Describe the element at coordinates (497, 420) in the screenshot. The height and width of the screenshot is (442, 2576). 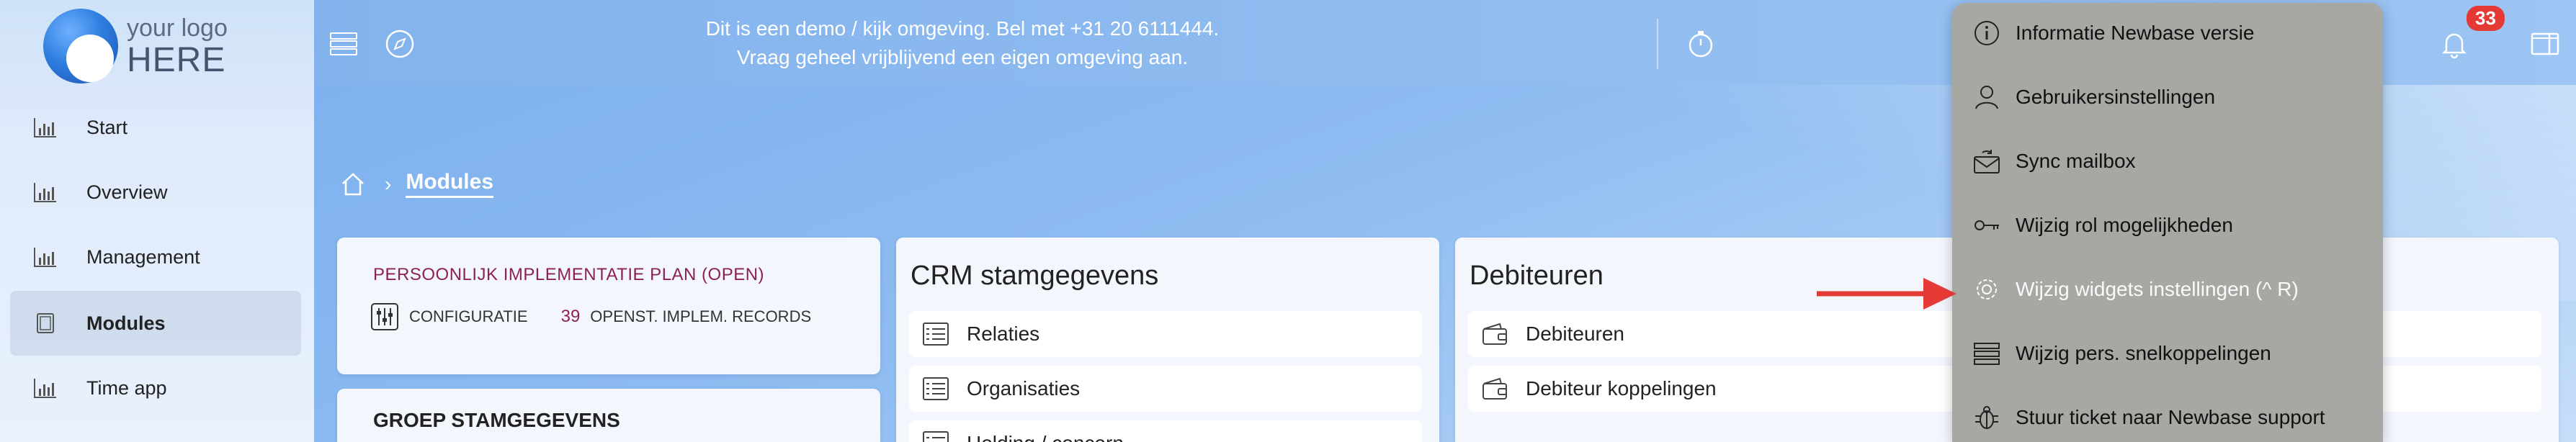
I see `card-title: GROEP STAMGEGEVENS` at that location.